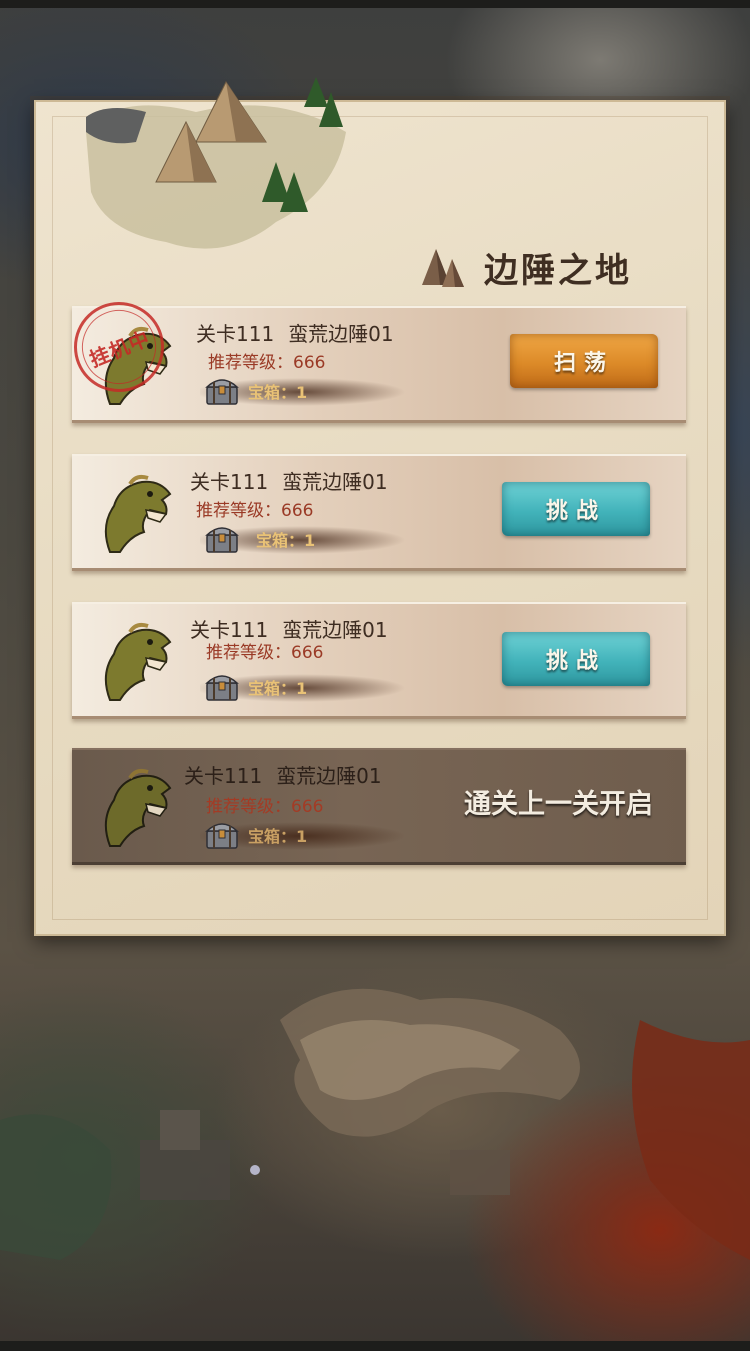 The image size is (750, 1351). I want to click on top-edge, so click(375, 4).